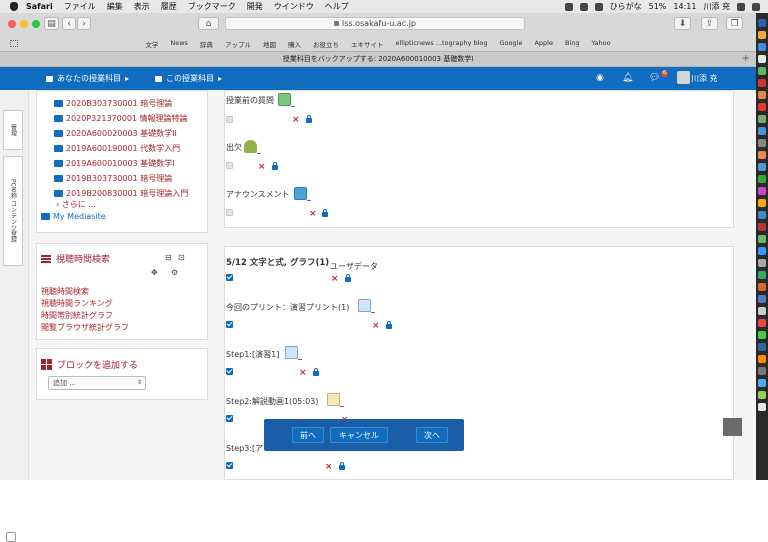  I want to click on section-checkbox, so click(229, 277).